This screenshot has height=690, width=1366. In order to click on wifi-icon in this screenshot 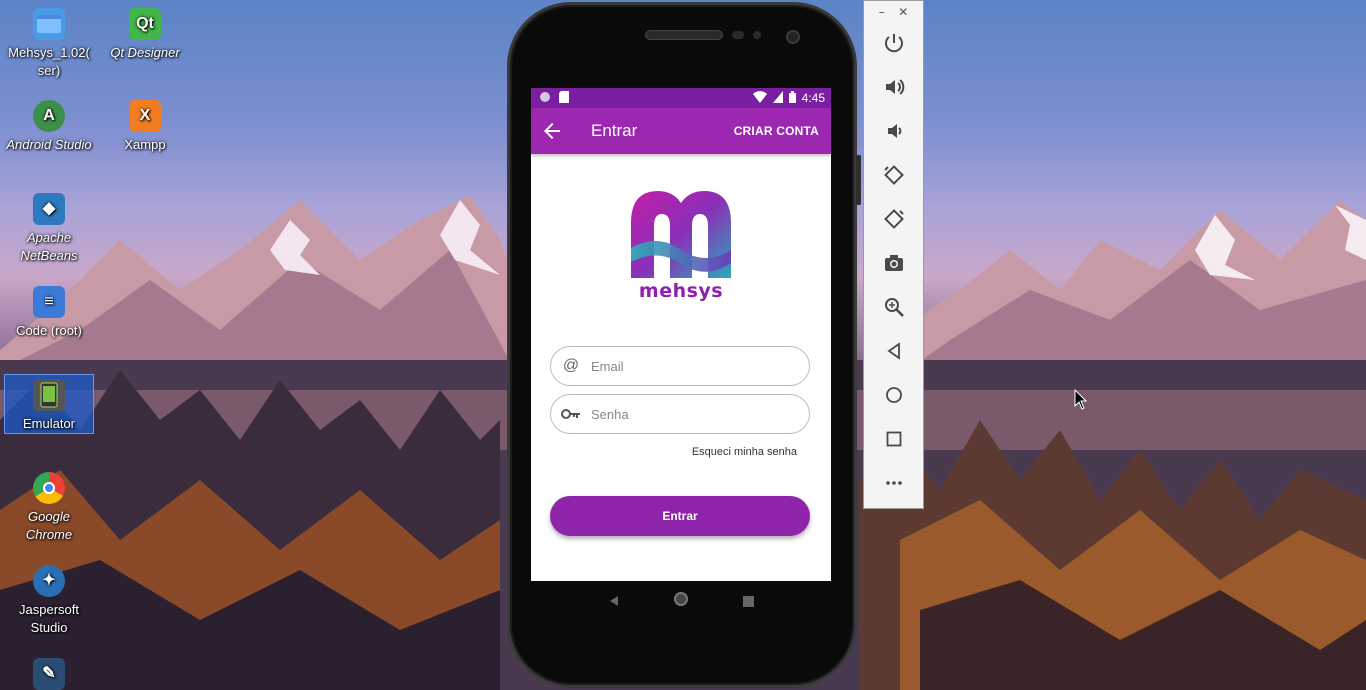, I will do `click(759, 98)`.